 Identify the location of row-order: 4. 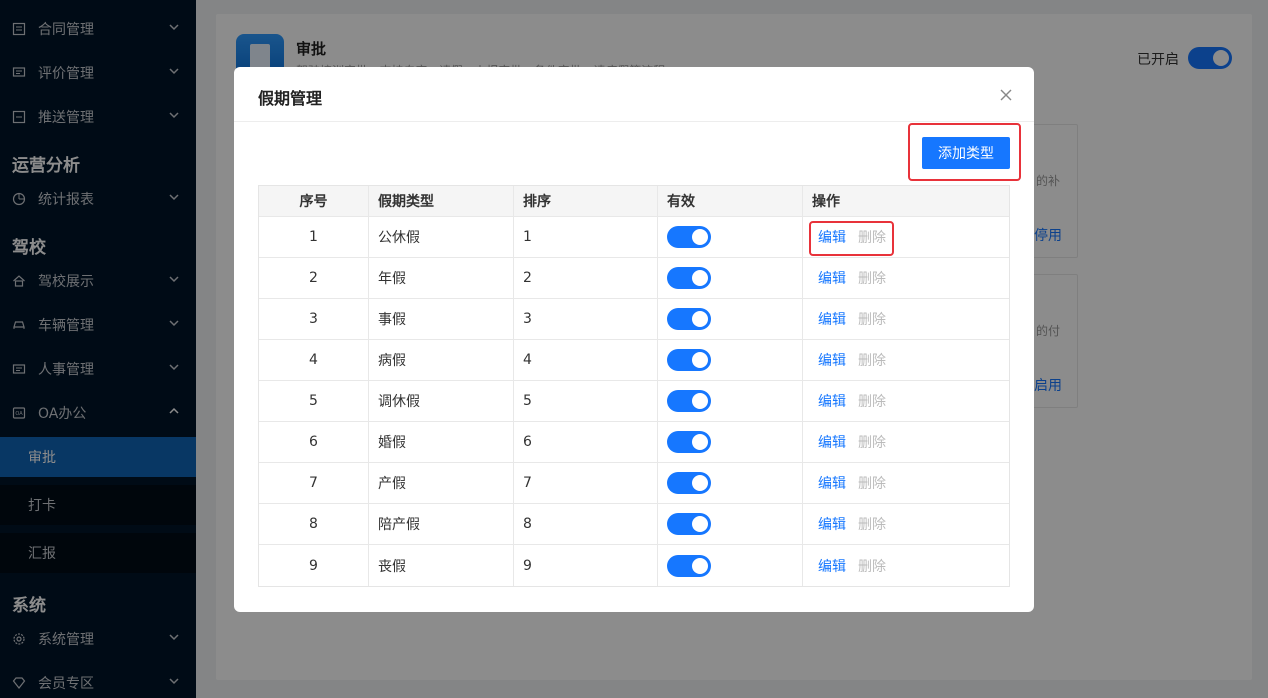
(586, 360).